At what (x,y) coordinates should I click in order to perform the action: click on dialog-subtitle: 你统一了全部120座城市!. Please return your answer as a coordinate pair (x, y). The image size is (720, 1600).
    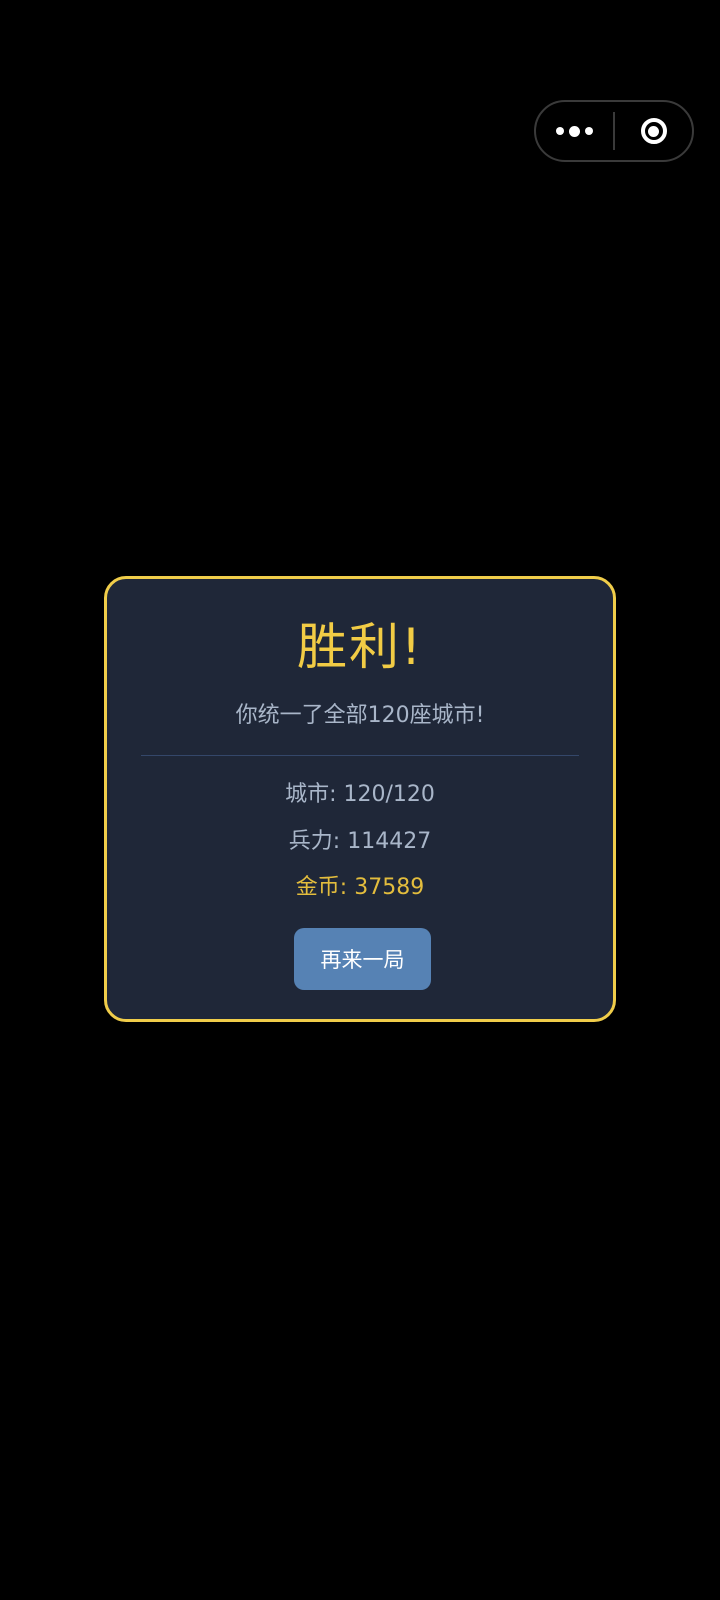
    Looking at the image, I should click on (360, 715).